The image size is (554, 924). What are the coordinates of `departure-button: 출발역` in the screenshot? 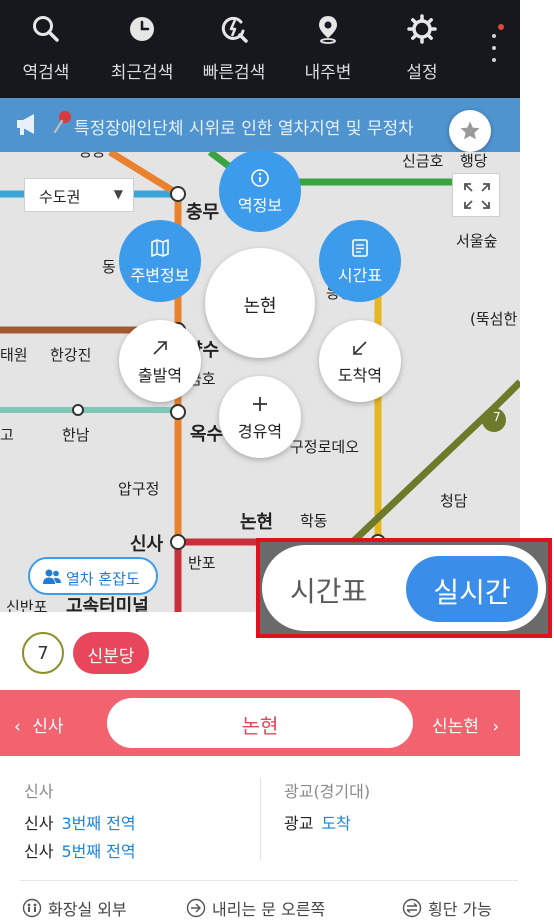 It's located at (160, 361).